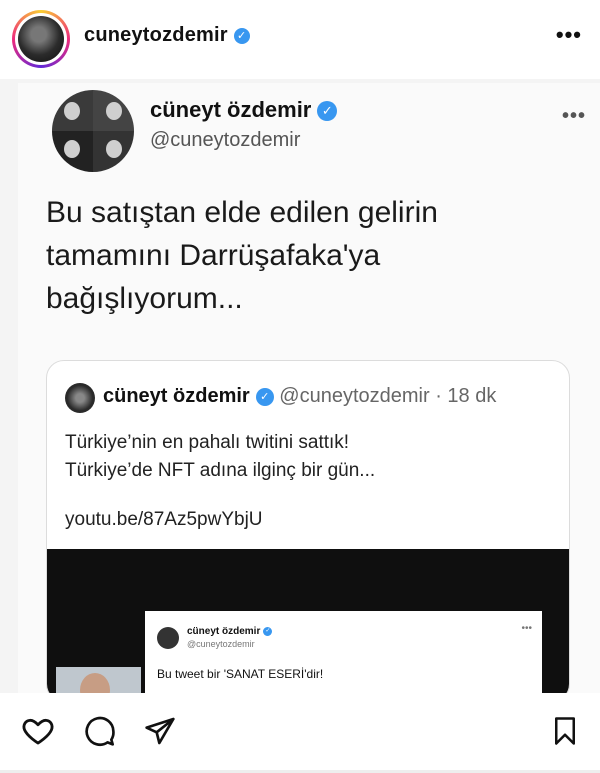 This screenshot has width=600, height=773. Describe the element at coordinates (565, 731) in the screenshot. I see `bookmark-icon` at that location.